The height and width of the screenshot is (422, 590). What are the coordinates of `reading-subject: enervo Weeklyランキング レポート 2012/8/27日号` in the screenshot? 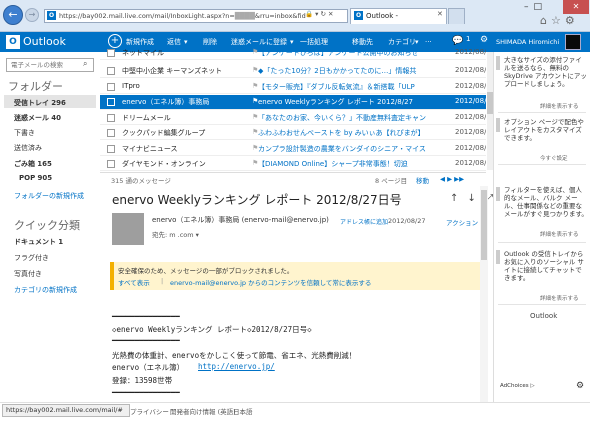 It's located at (257, 200).